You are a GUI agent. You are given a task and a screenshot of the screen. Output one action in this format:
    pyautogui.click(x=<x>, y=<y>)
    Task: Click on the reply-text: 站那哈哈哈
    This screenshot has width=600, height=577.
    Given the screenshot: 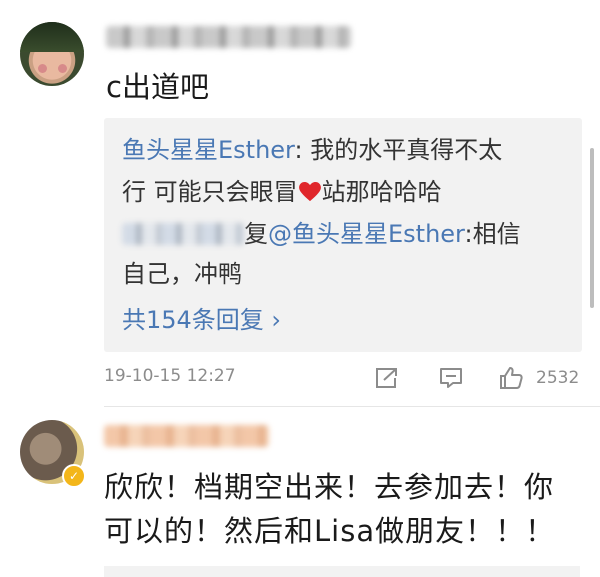 What is the action you would take?
    pyautogui.click(x=381, y=192)
    